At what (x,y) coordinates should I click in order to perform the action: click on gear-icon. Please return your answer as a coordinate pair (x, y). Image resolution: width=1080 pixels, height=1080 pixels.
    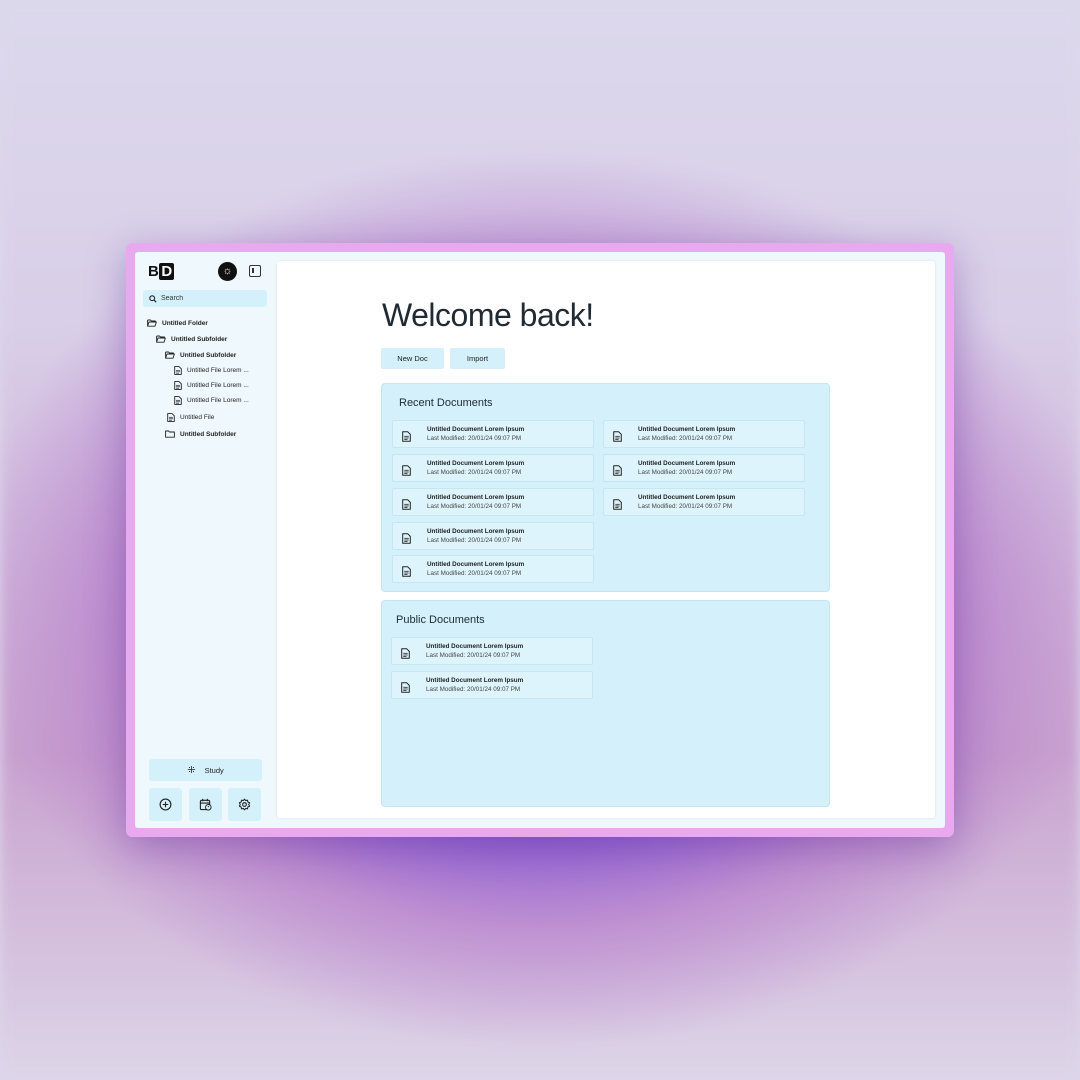
    Looking at the image, I should click on (244, 804).